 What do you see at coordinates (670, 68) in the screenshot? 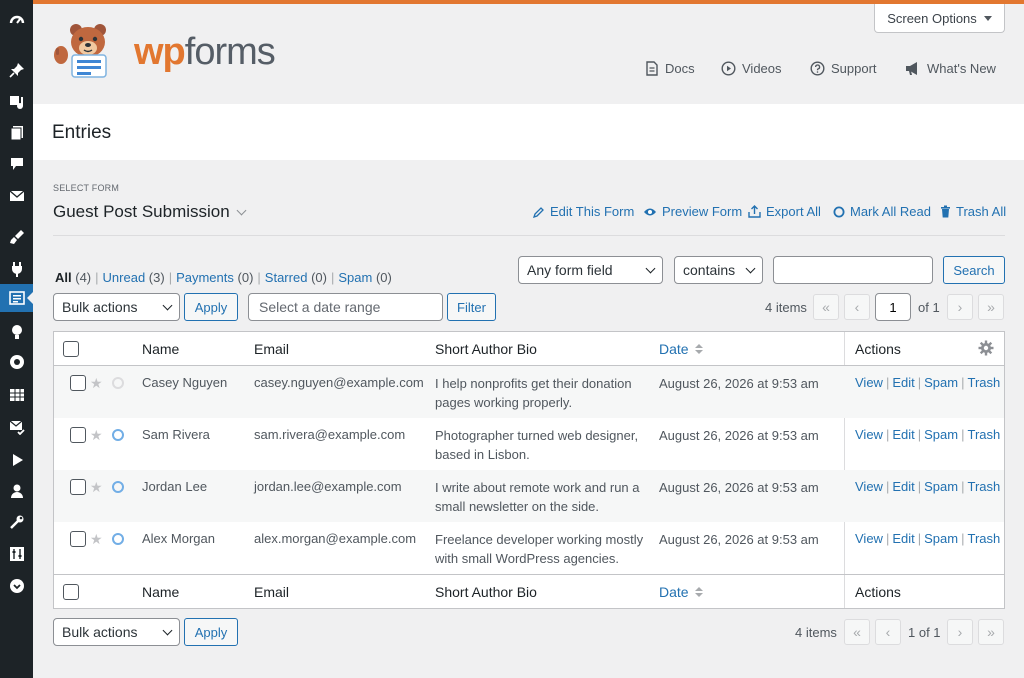
I see `docs-link: Docs` at bounding box center [670, 68].